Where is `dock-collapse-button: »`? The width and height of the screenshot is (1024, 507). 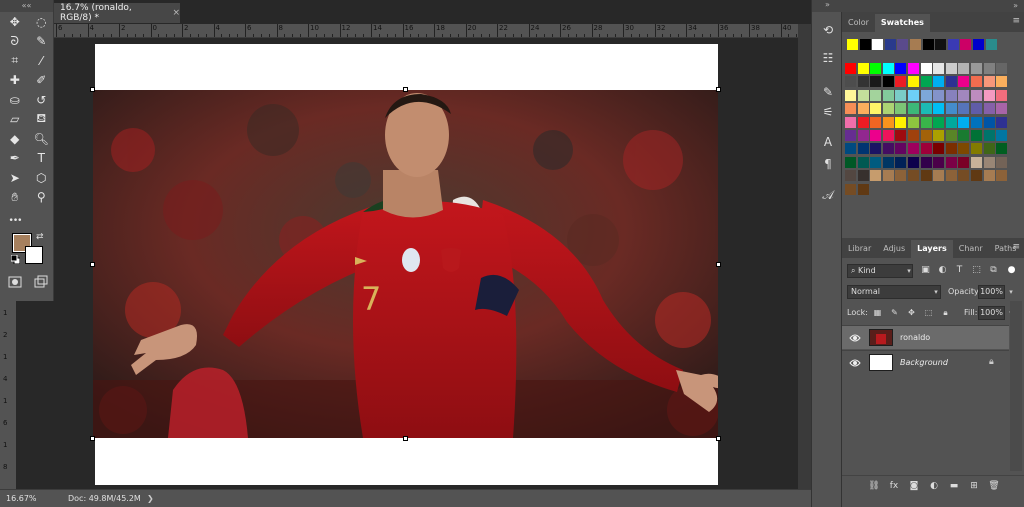 dock-collapse-button: » is located at coordinates (827, 6).